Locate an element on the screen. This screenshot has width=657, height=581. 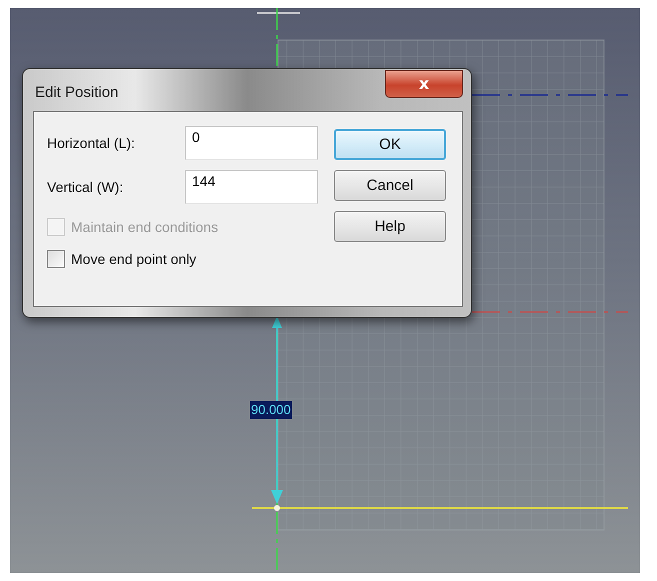
dimension-label: 90.000 is located at coordinates (271, 410).